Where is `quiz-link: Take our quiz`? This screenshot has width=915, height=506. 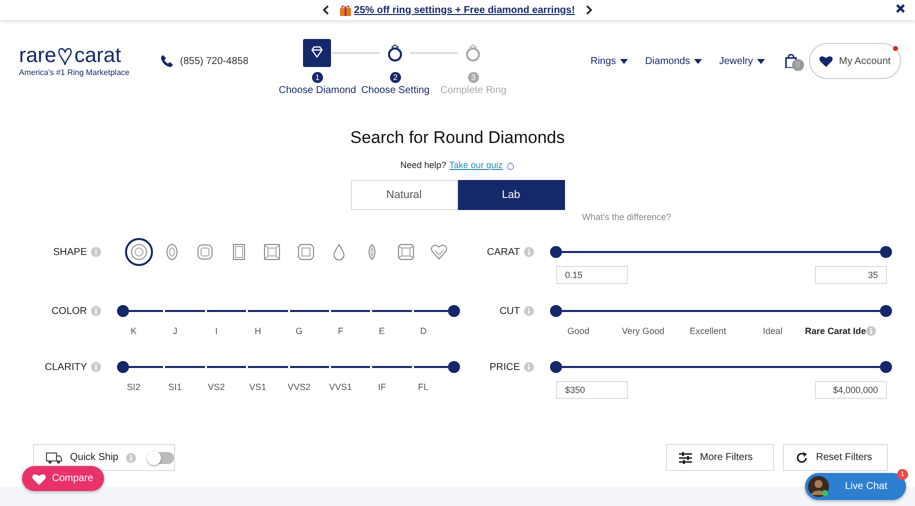 quiz-link: Take our quiz is located at coordinates (476, 165).